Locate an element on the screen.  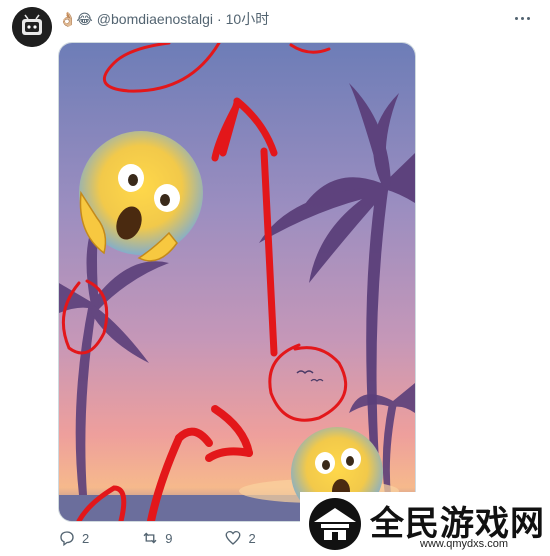
watermark-url: www.qmydxs.com is located at coordinates (464, 544).